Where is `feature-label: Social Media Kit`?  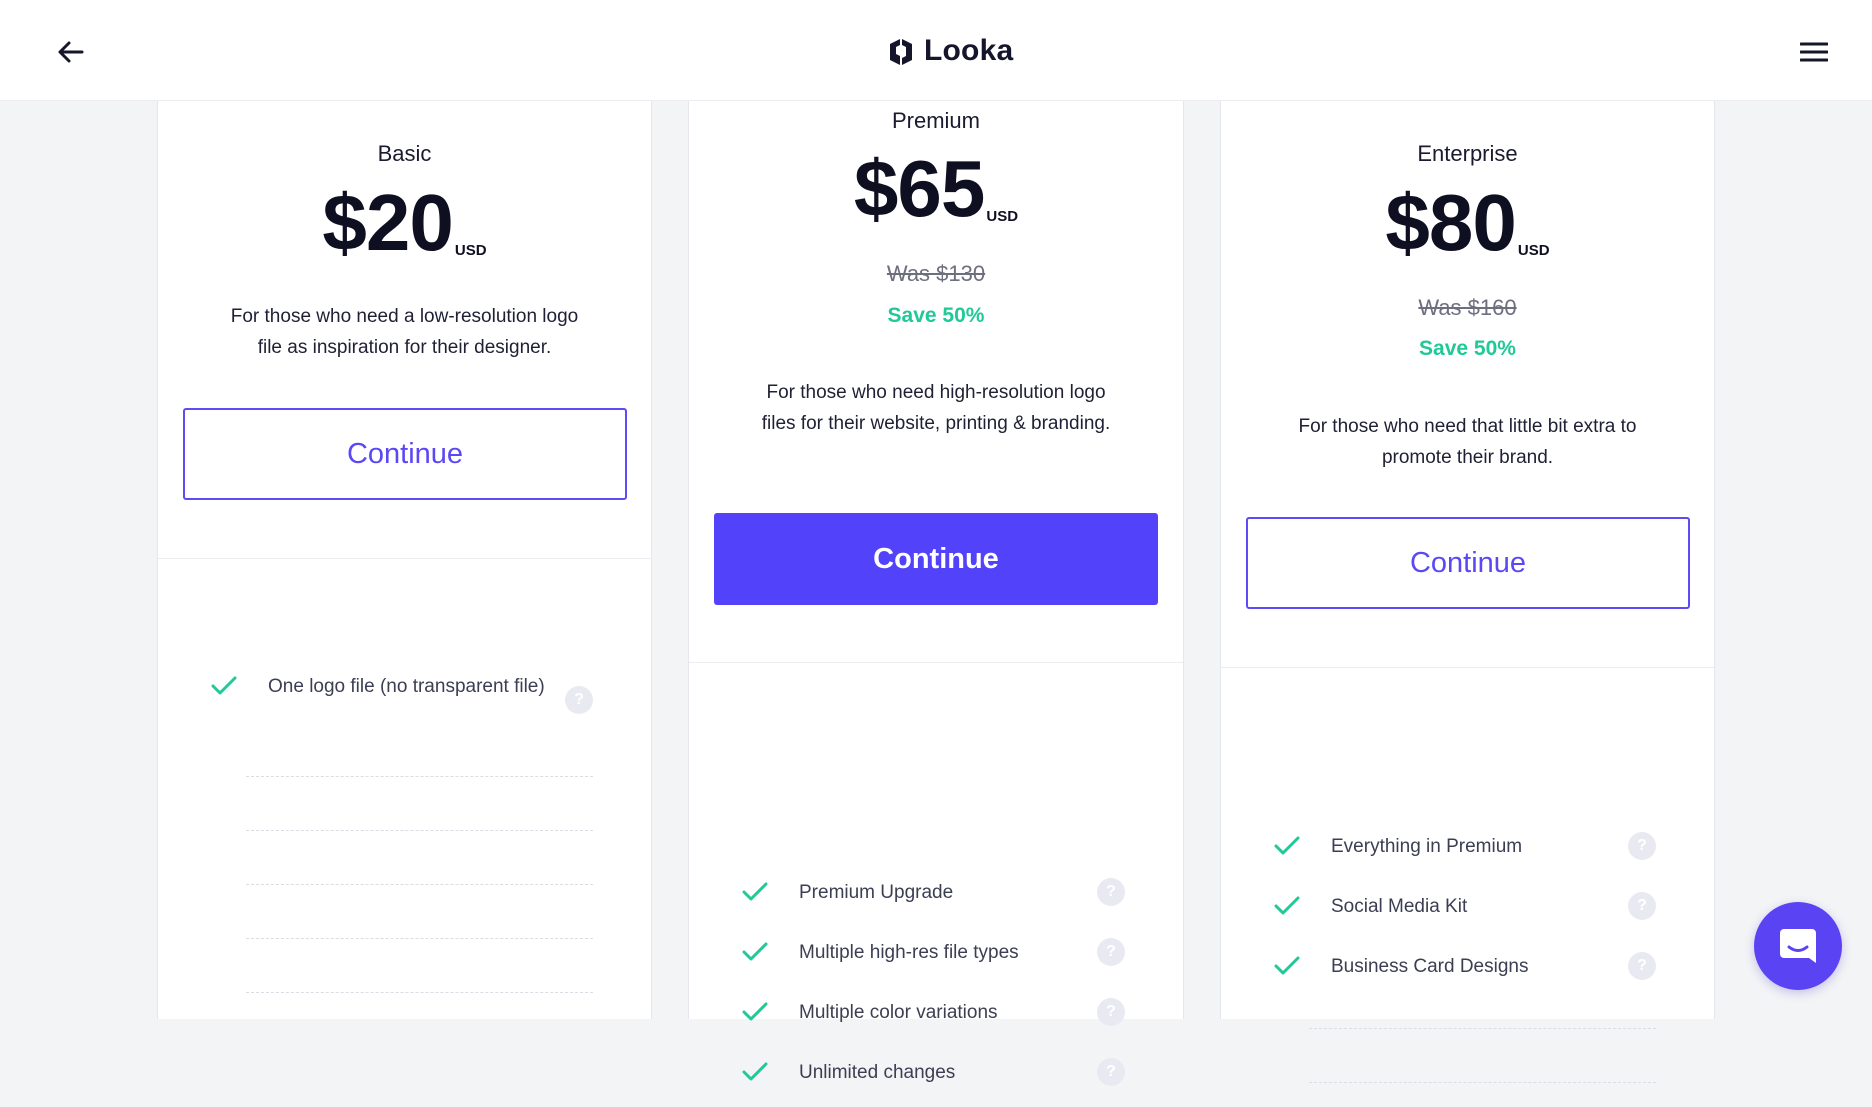
feature-label: Social Media Kit is located at coordinates (1399, 906).